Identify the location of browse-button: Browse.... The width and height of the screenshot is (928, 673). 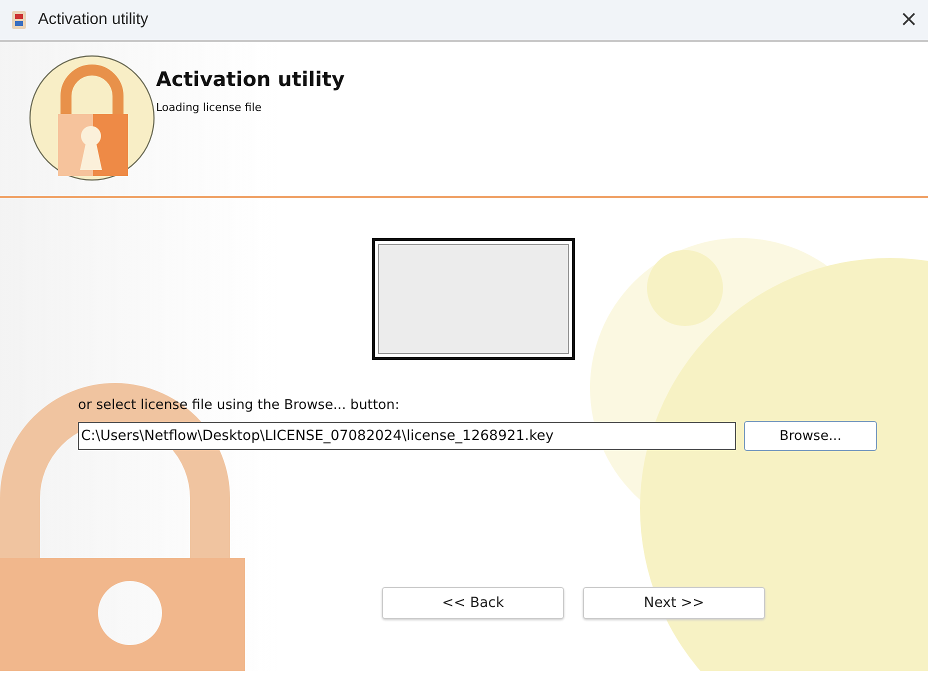
(810, 436).